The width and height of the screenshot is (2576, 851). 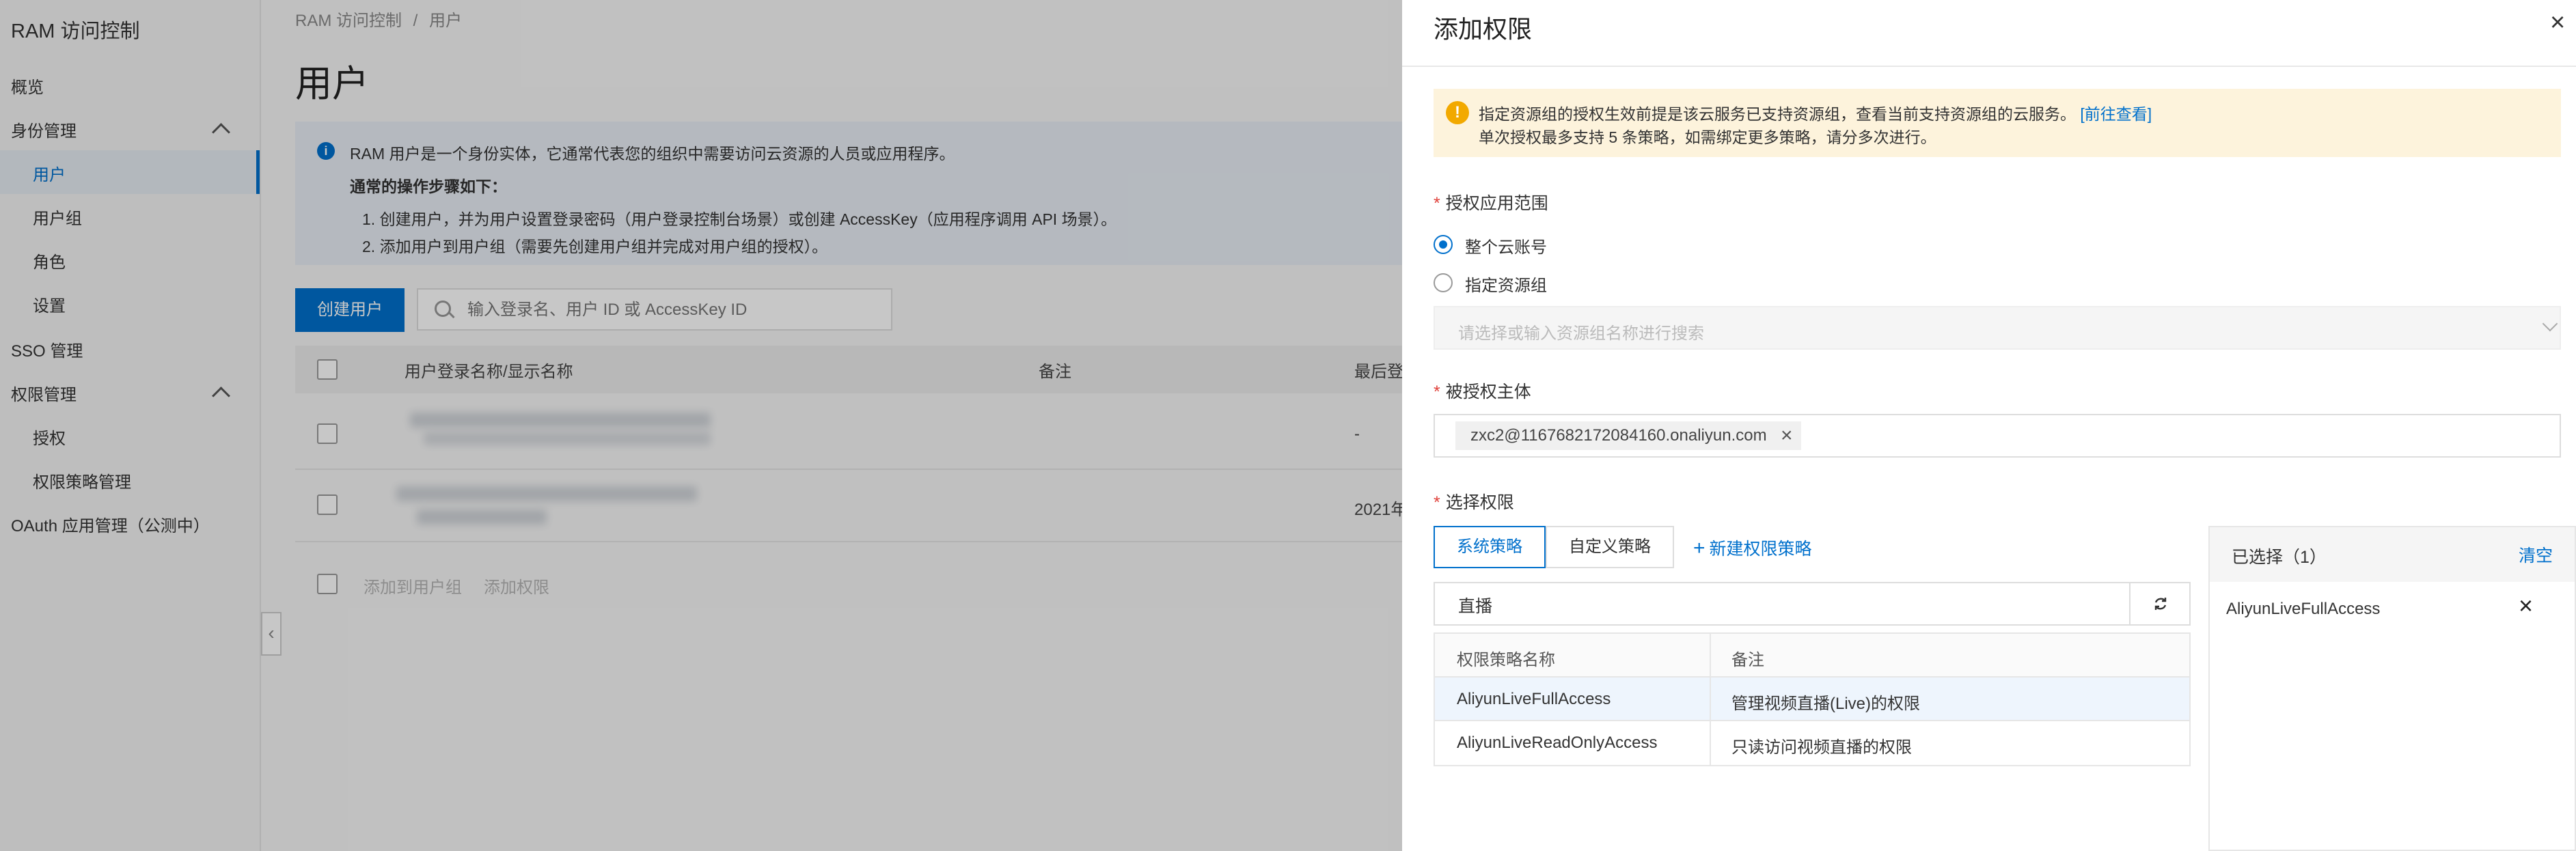 I want to click on tab-system-policy: 系统策略, so click(x=1490, y=547).